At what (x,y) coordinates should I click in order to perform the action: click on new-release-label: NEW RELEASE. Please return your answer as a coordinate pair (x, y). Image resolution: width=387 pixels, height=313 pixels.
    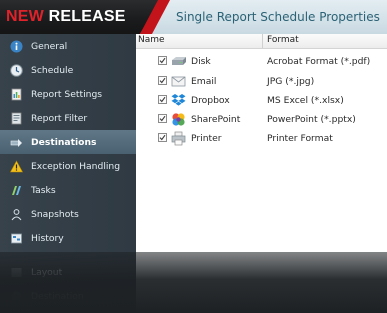
    Looking at the image, I should click on (66, 17).